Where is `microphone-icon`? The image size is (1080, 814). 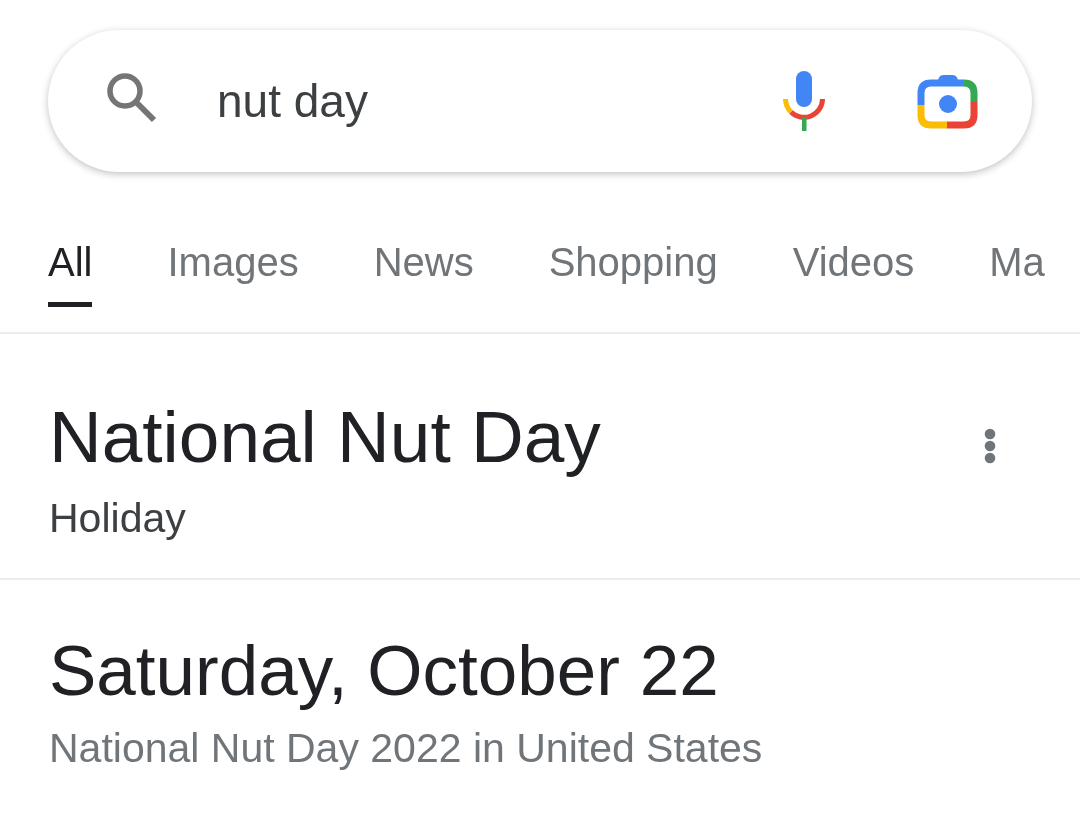
microphone-icon is located at coordinates (804, 101).